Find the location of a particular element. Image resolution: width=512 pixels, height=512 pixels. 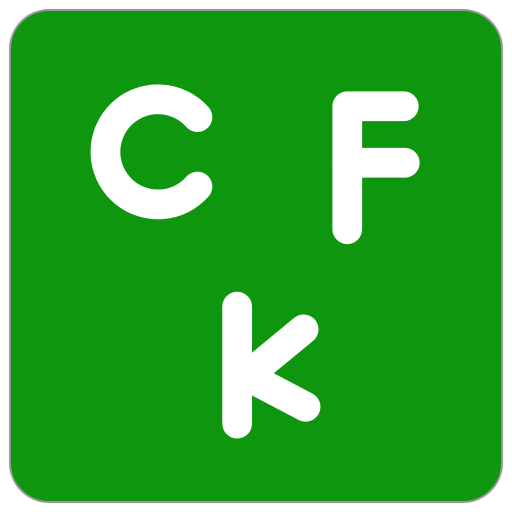

letter-k is located at coordinates (271, 365).